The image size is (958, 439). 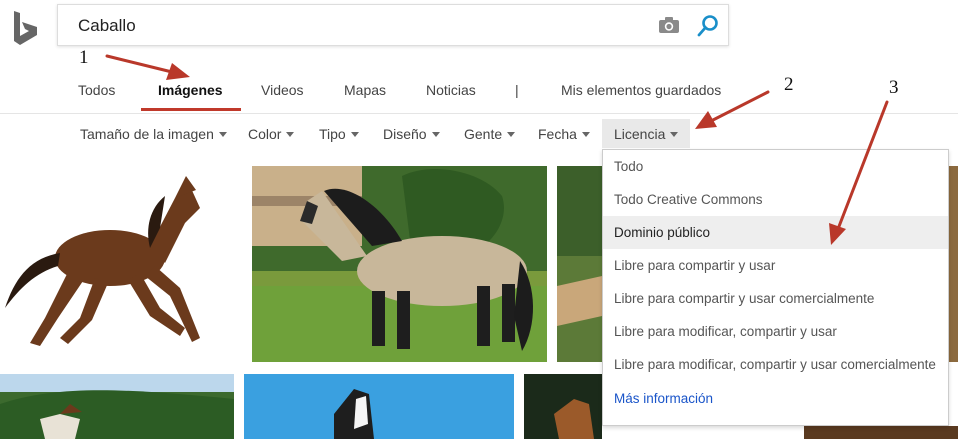 I want to click on bing-logo, so click(x=27, y=28).